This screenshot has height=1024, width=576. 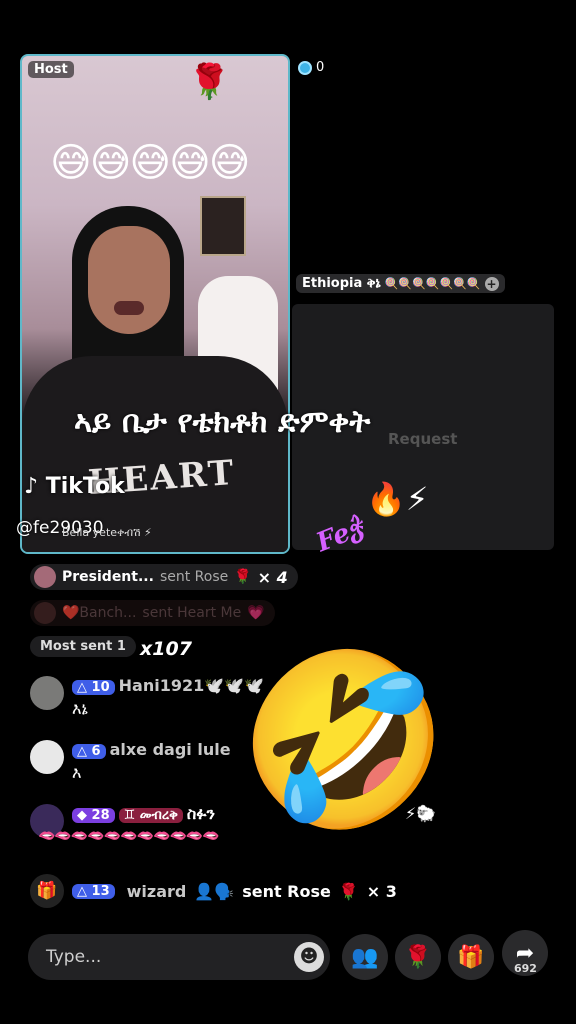 I want to click on level-badge: ◆ 28, so click(x=93, y=815).